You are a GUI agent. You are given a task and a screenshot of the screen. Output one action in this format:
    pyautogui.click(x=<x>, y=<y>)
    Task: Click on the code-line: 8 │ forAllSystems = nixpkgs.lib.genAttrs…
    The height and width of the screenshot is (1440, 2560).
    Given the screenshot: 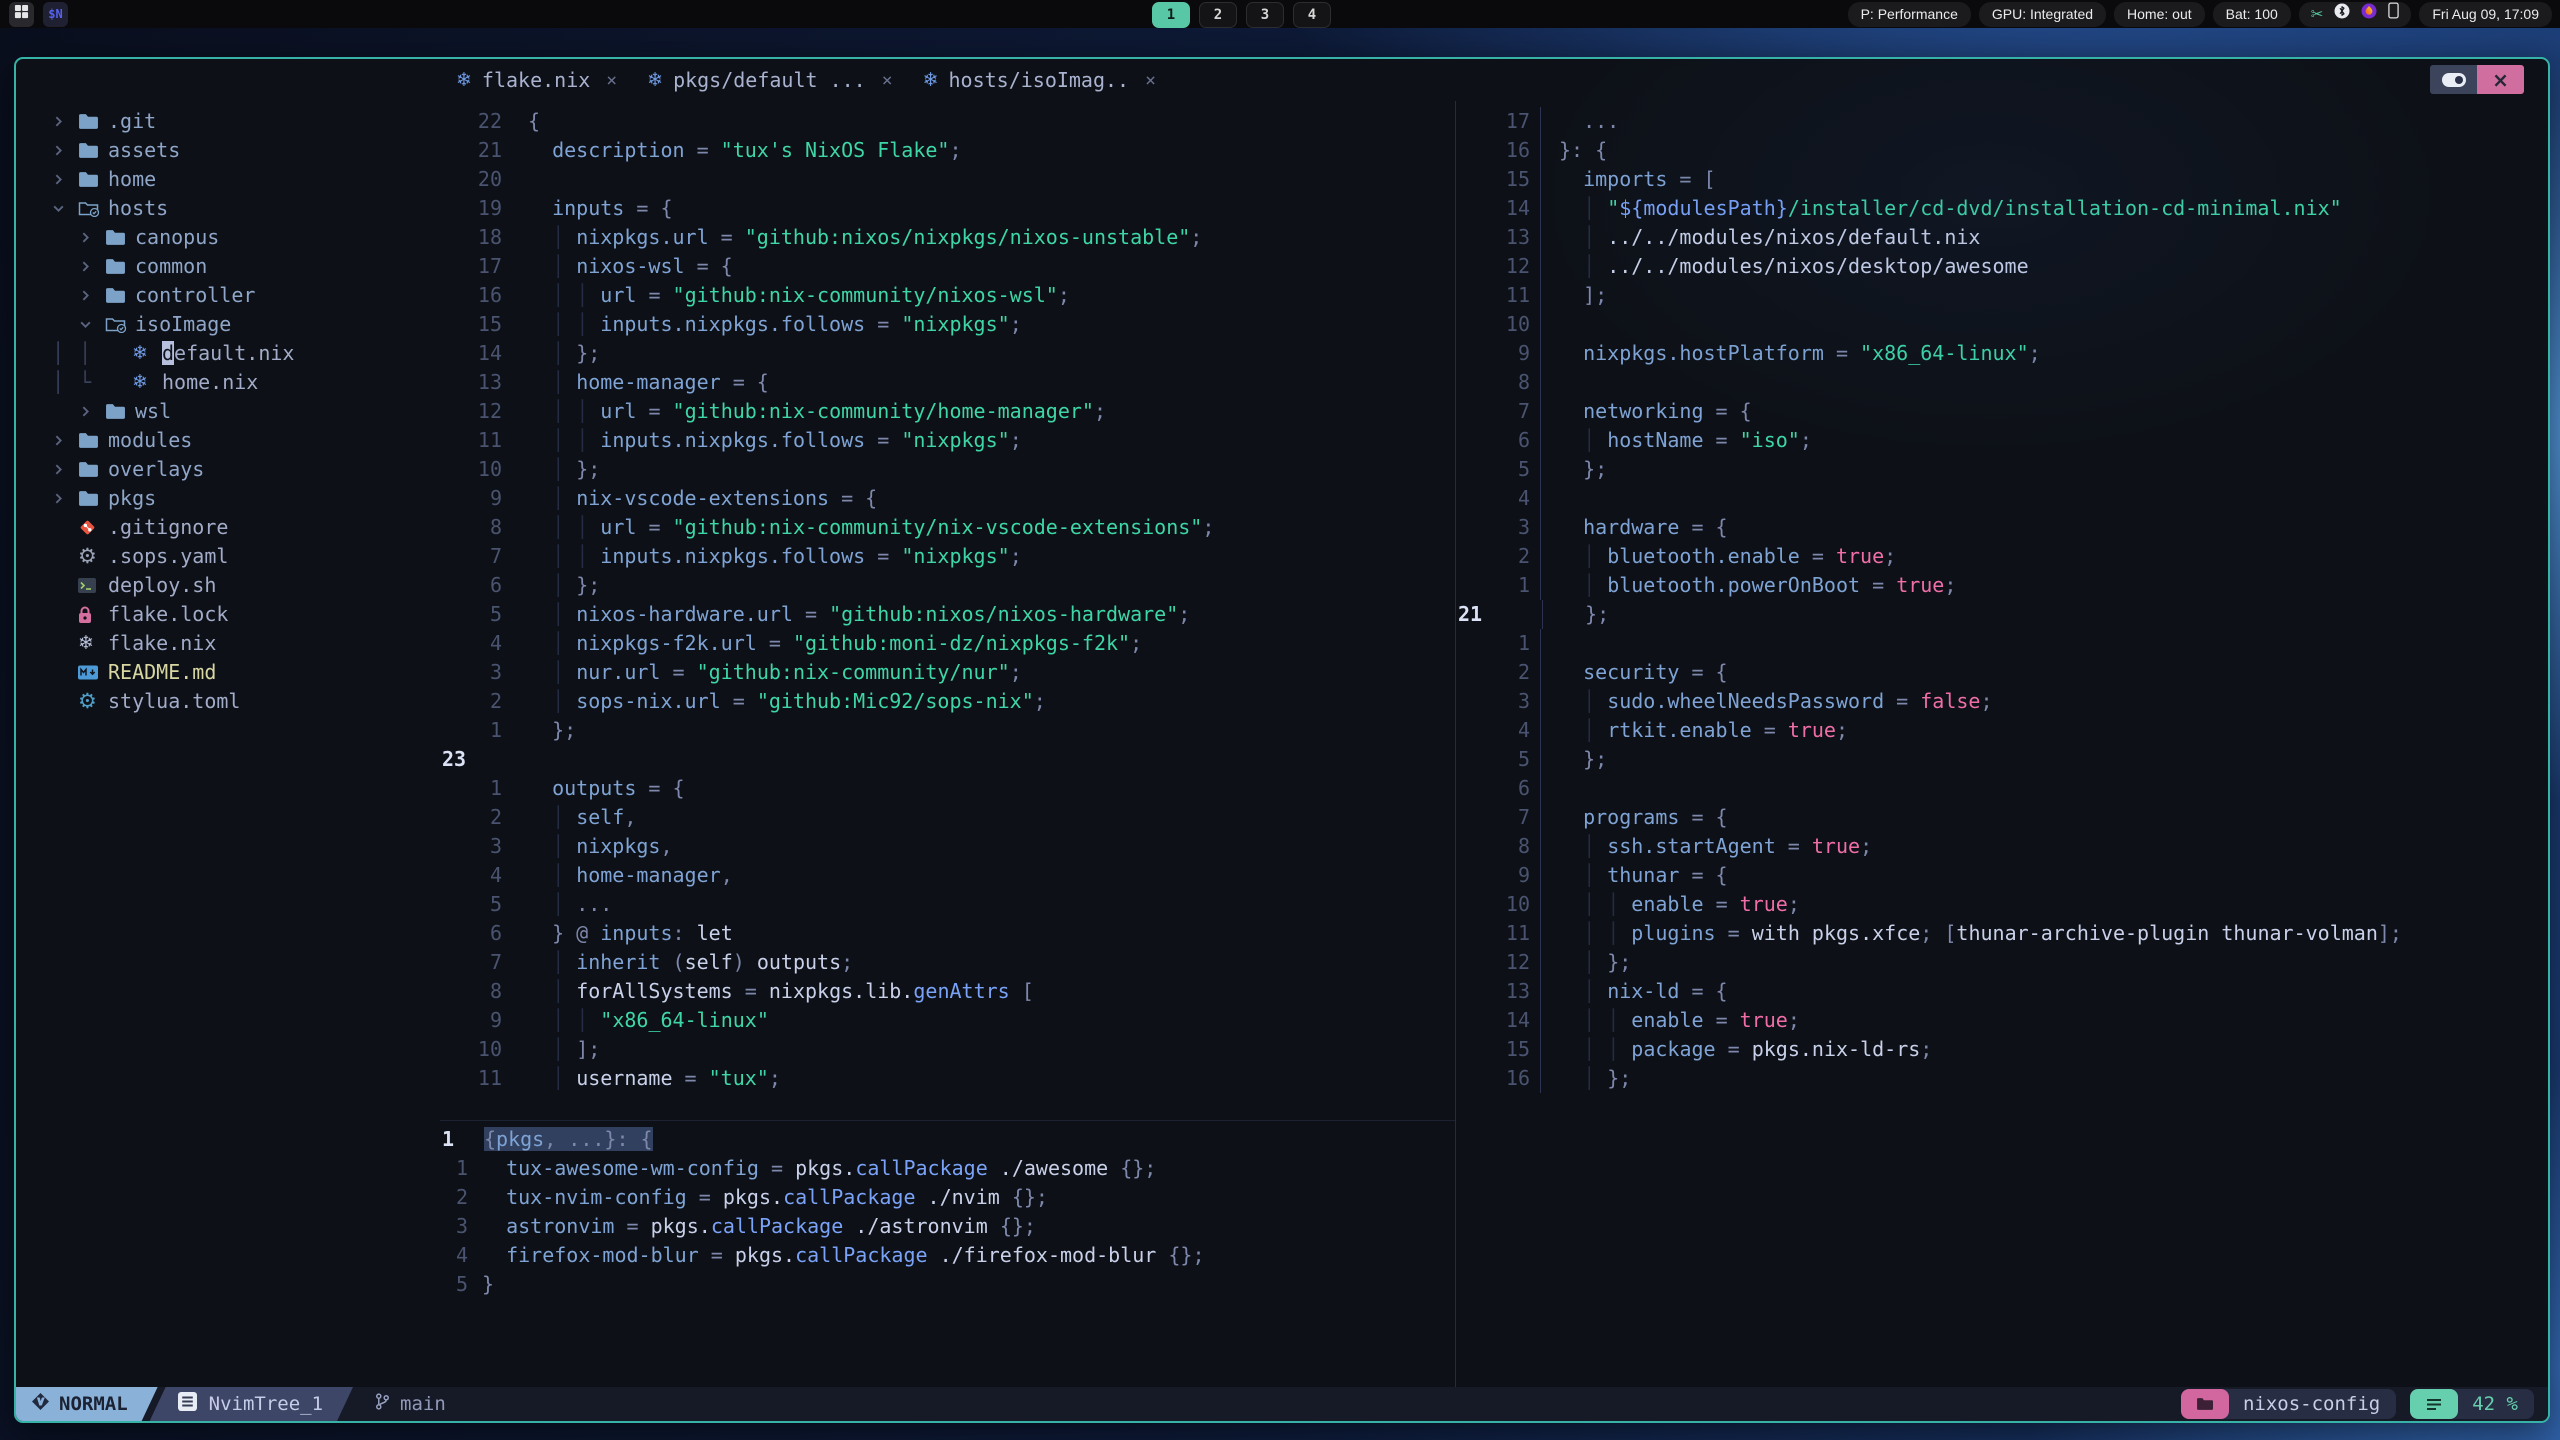 What is the action you would take?
    pyautogui.click(x=947, y=991)
    